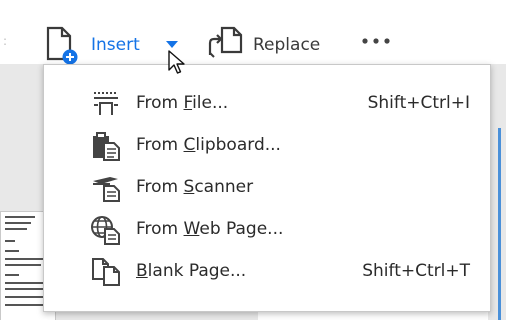 This screenshot has width=506, height=320. I want to click on menu-item-label: From Scanner, so click(195, 187).